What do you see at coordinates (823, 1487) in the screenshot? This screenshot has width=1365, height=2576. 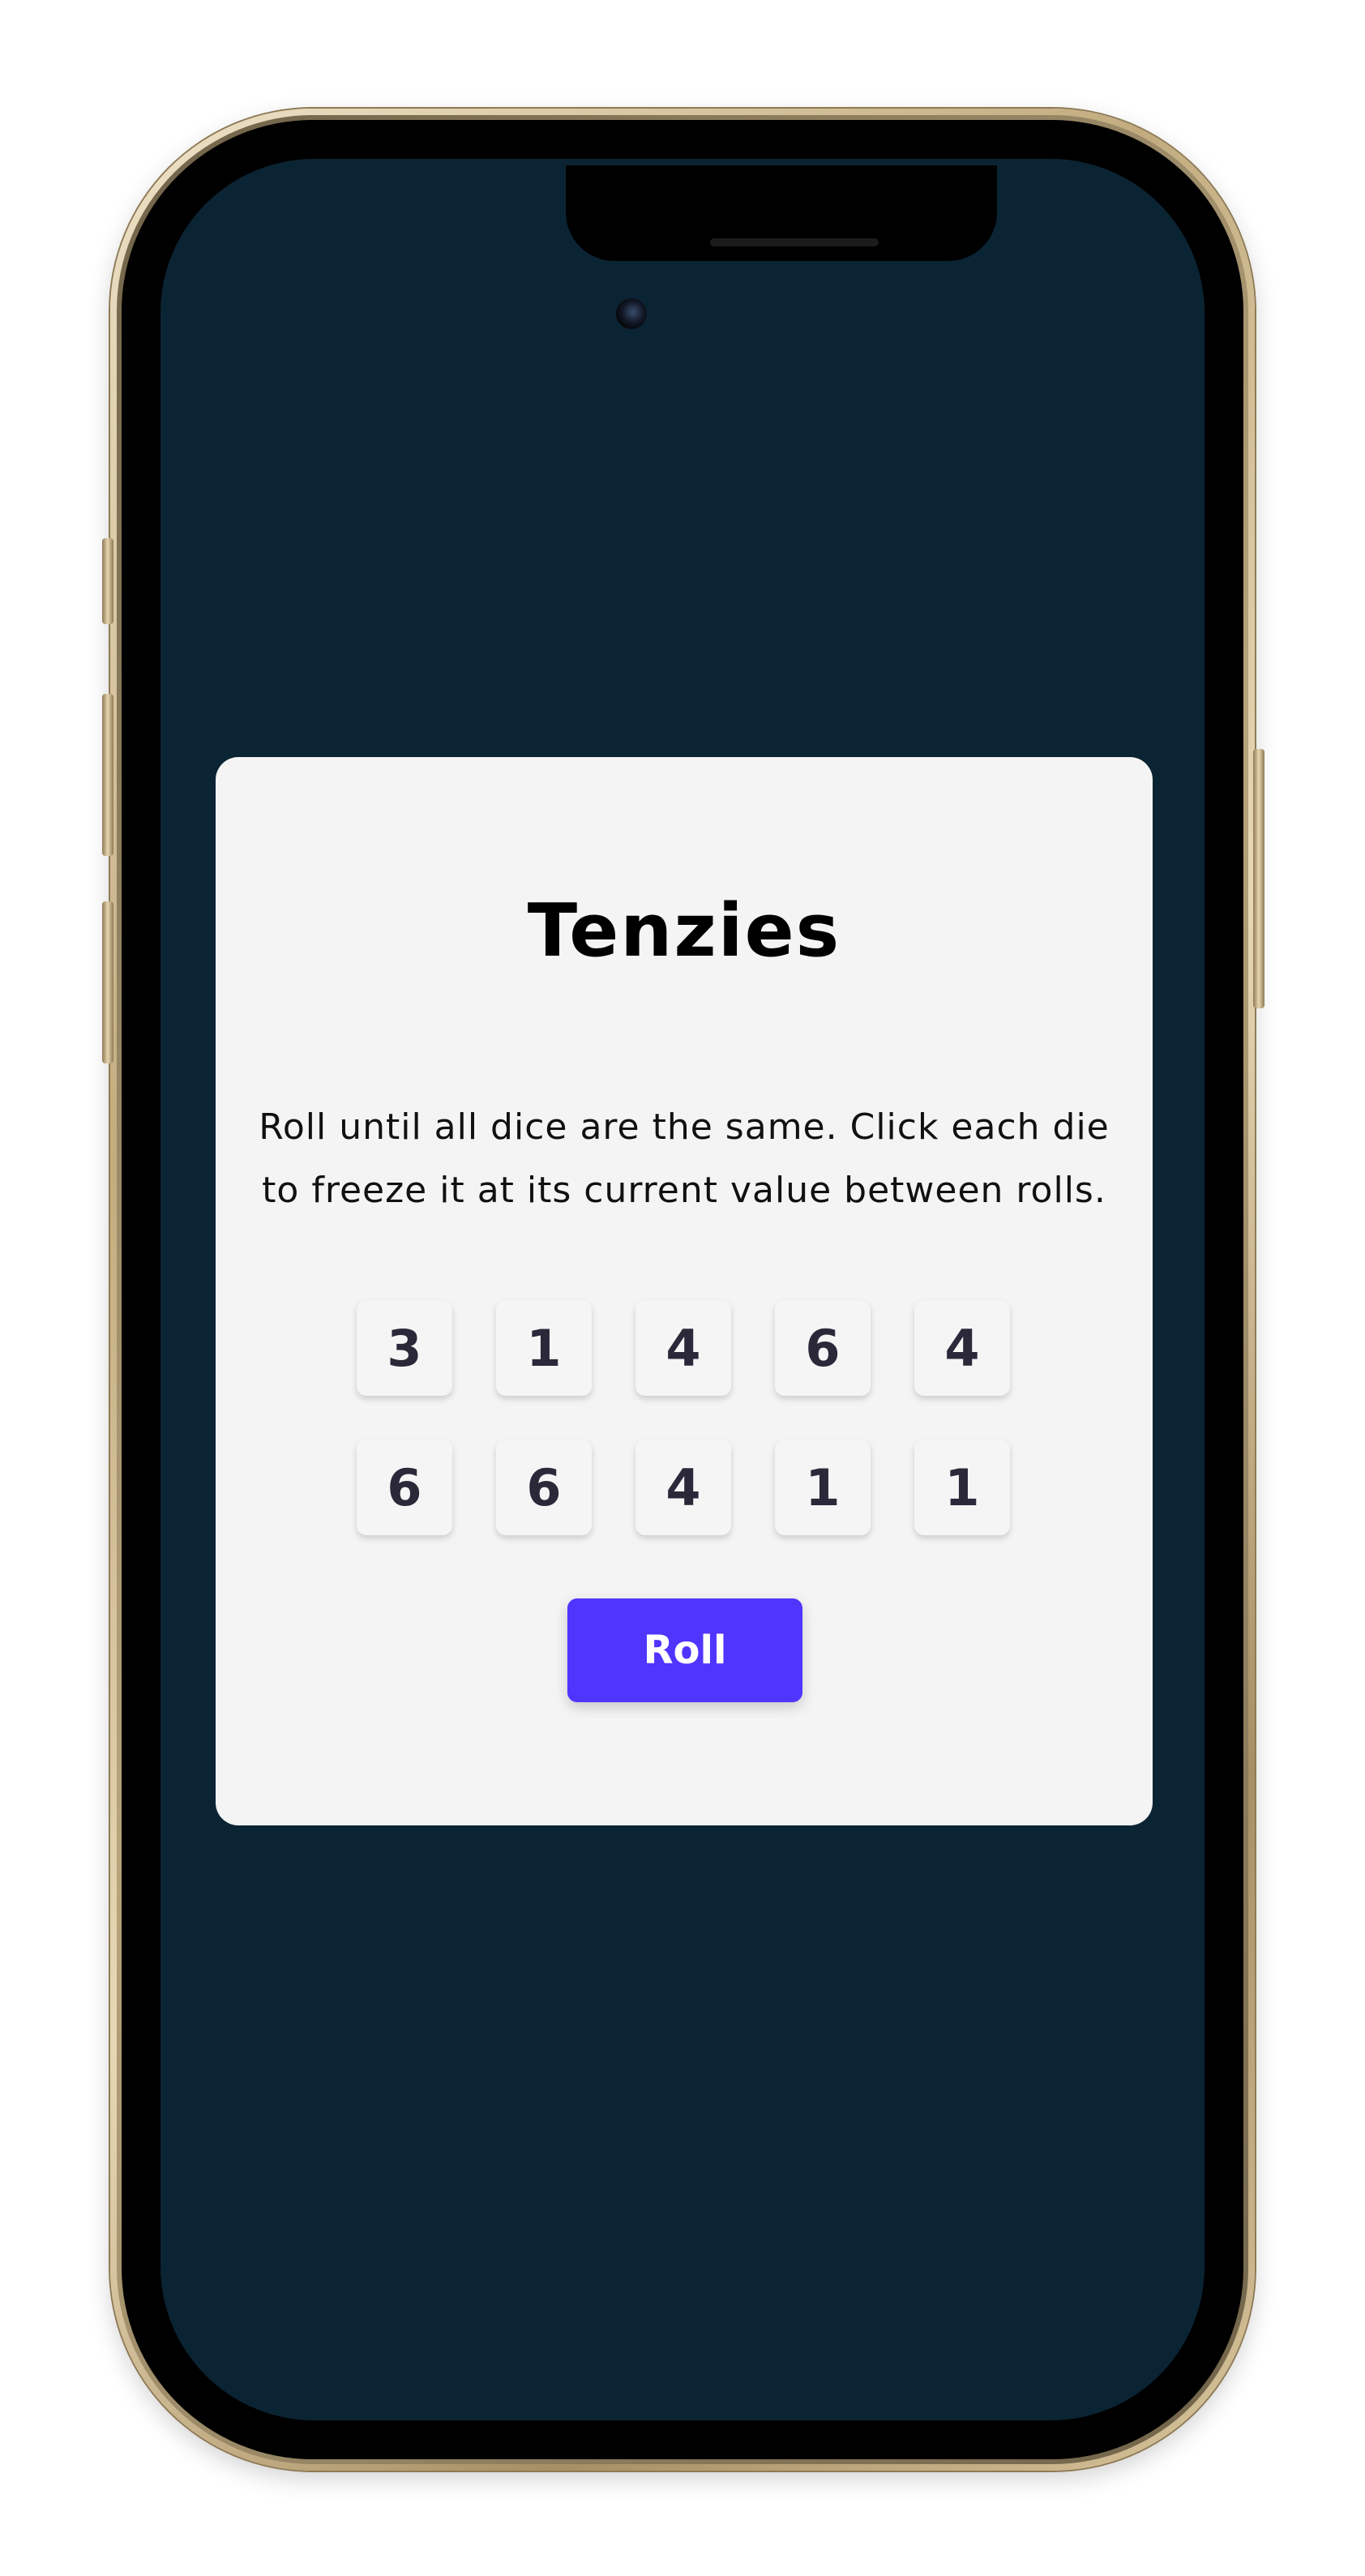 I see `die-9: 1` at bounding box center [823, 1487].